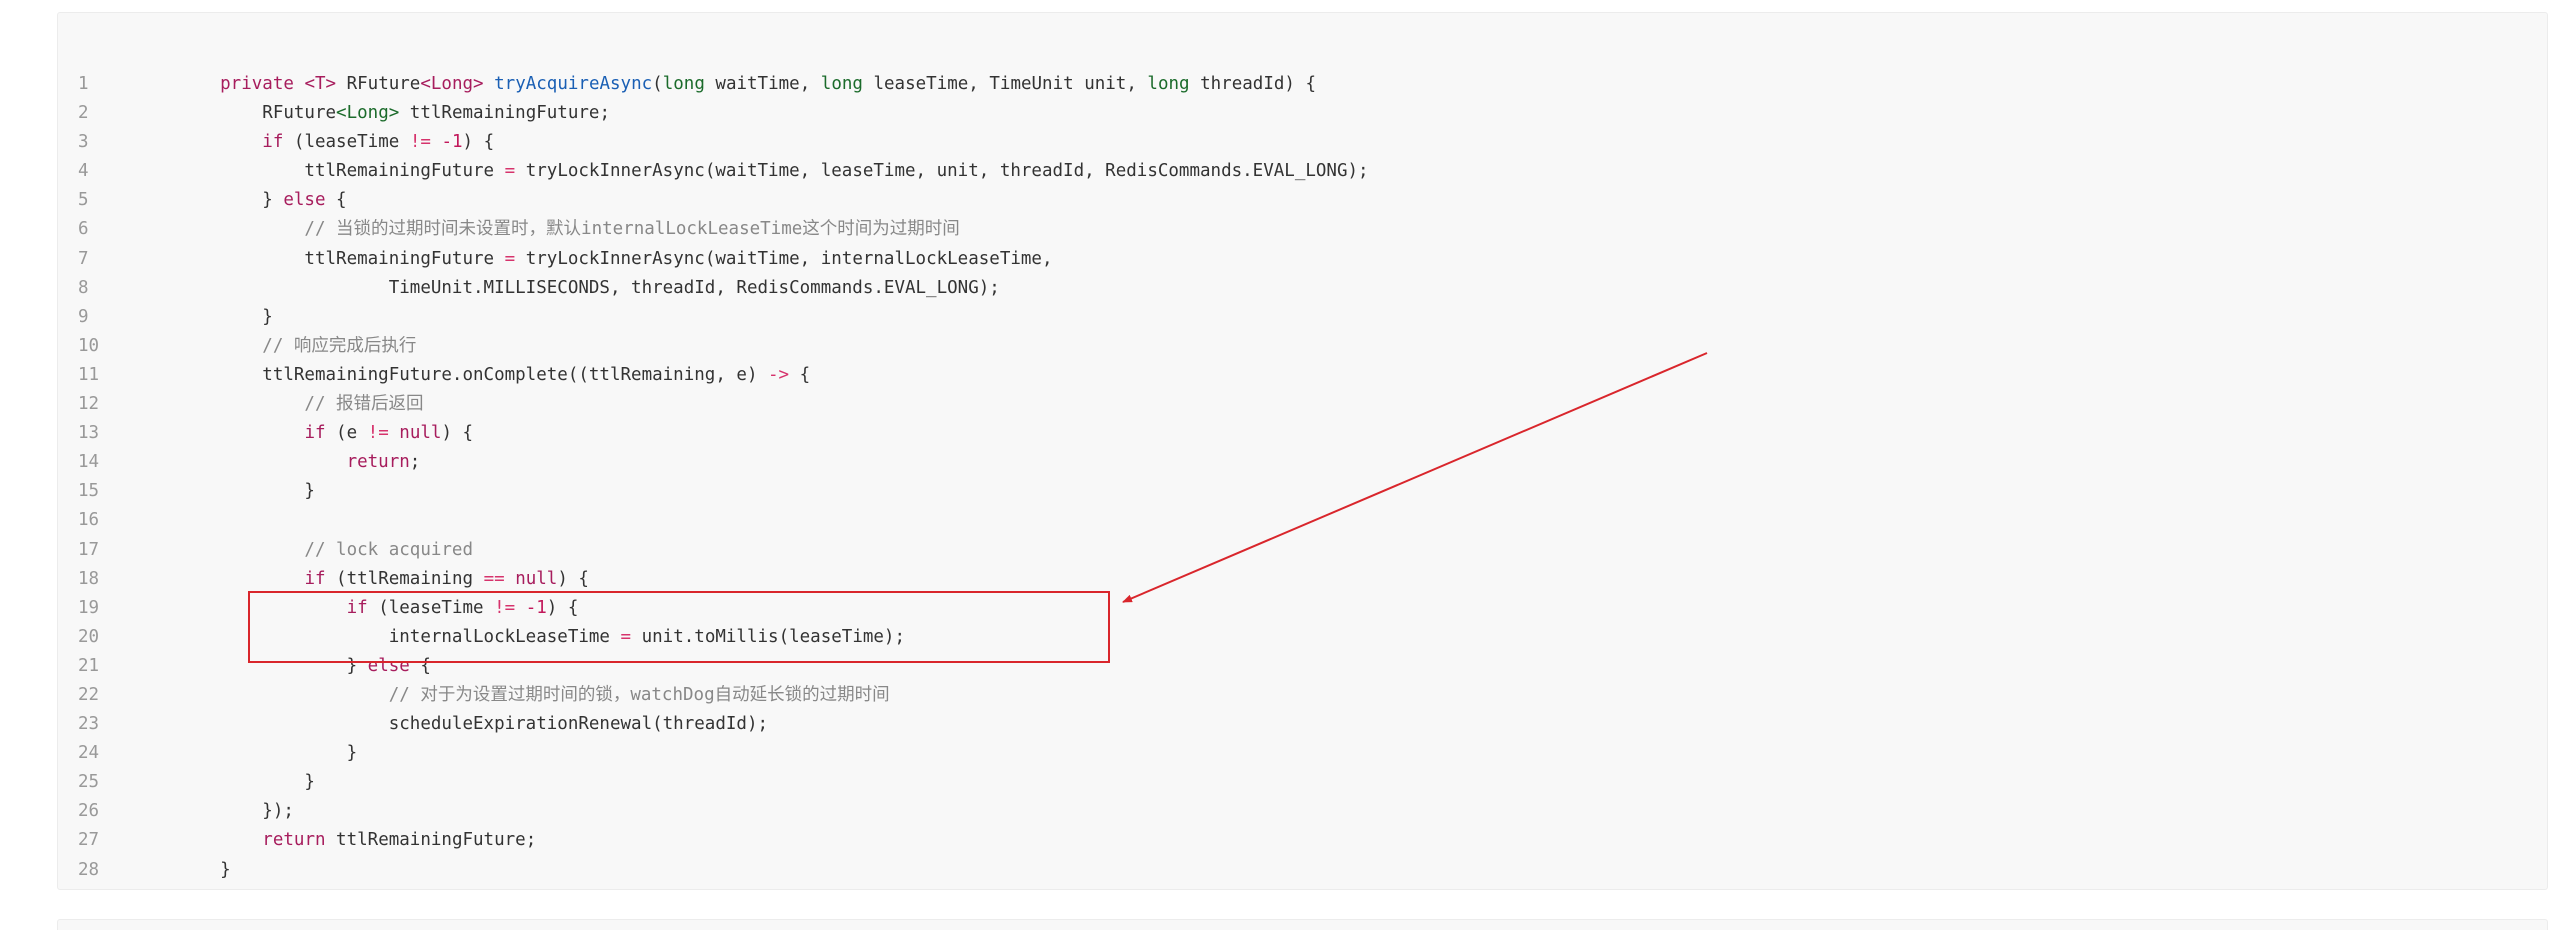 The height and width of the screenshot is (930, 2551). What do you see at coordinates (83, 200) in the screenshot?
I see `line-number: 5` at bounding box center [83, 200].